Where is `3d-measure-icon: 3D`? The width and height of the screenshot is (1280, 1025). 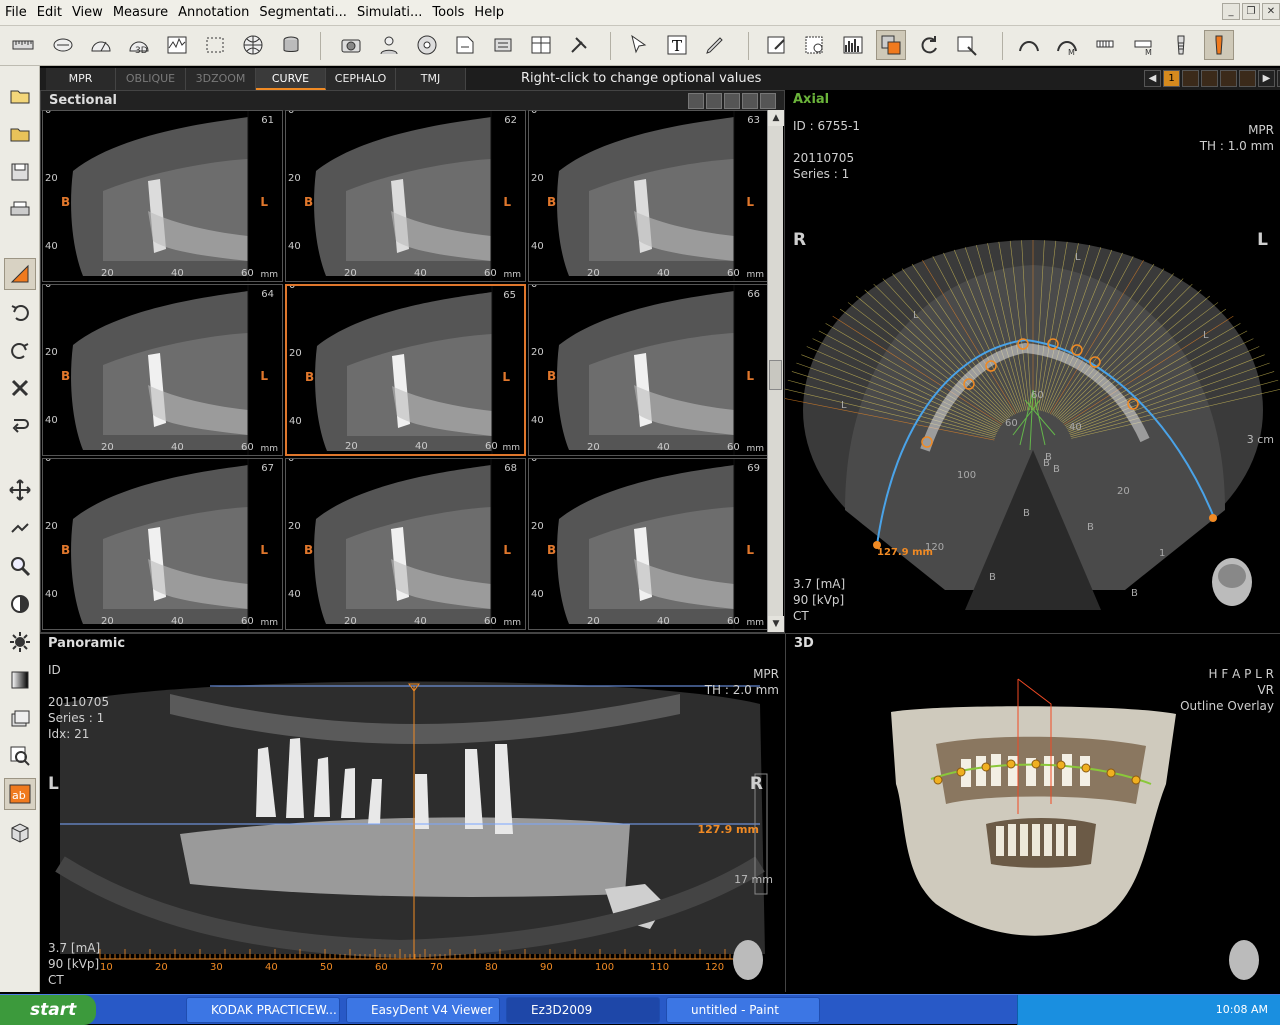 3d-measure-icon: 3D is located at coordinates (139, 45).